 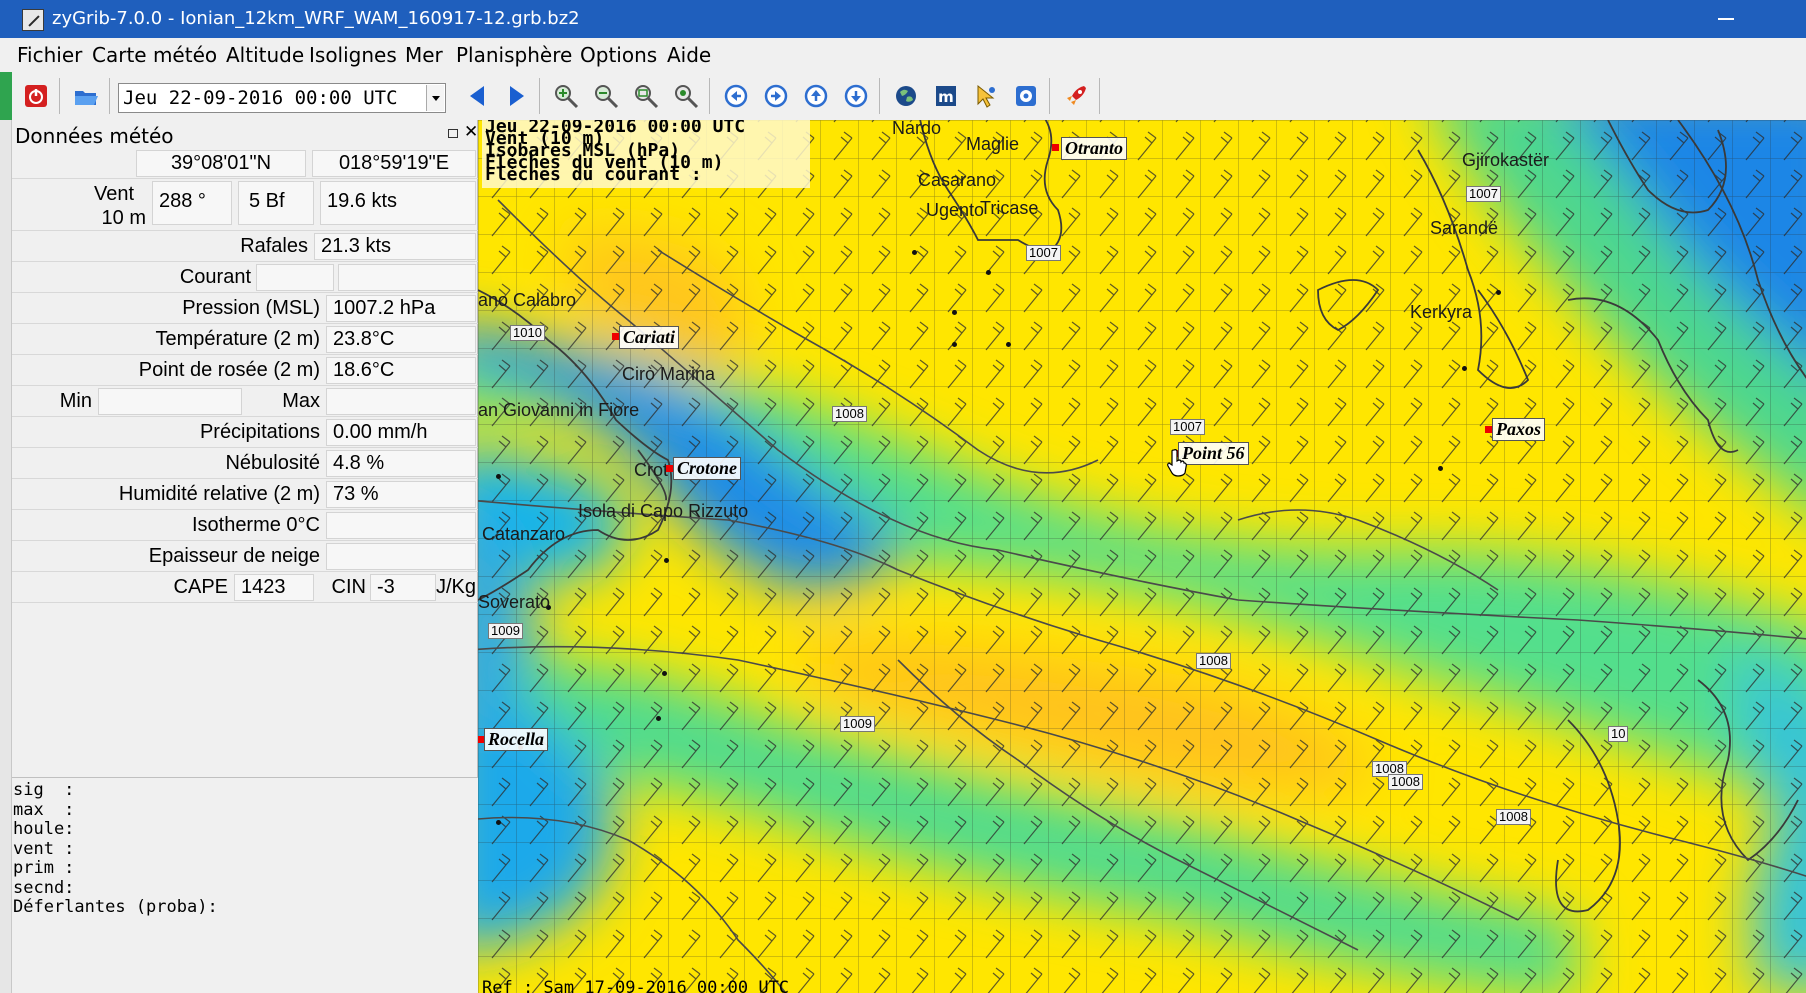 I want to click on menu-options: Options, so click(x=618, y=55).